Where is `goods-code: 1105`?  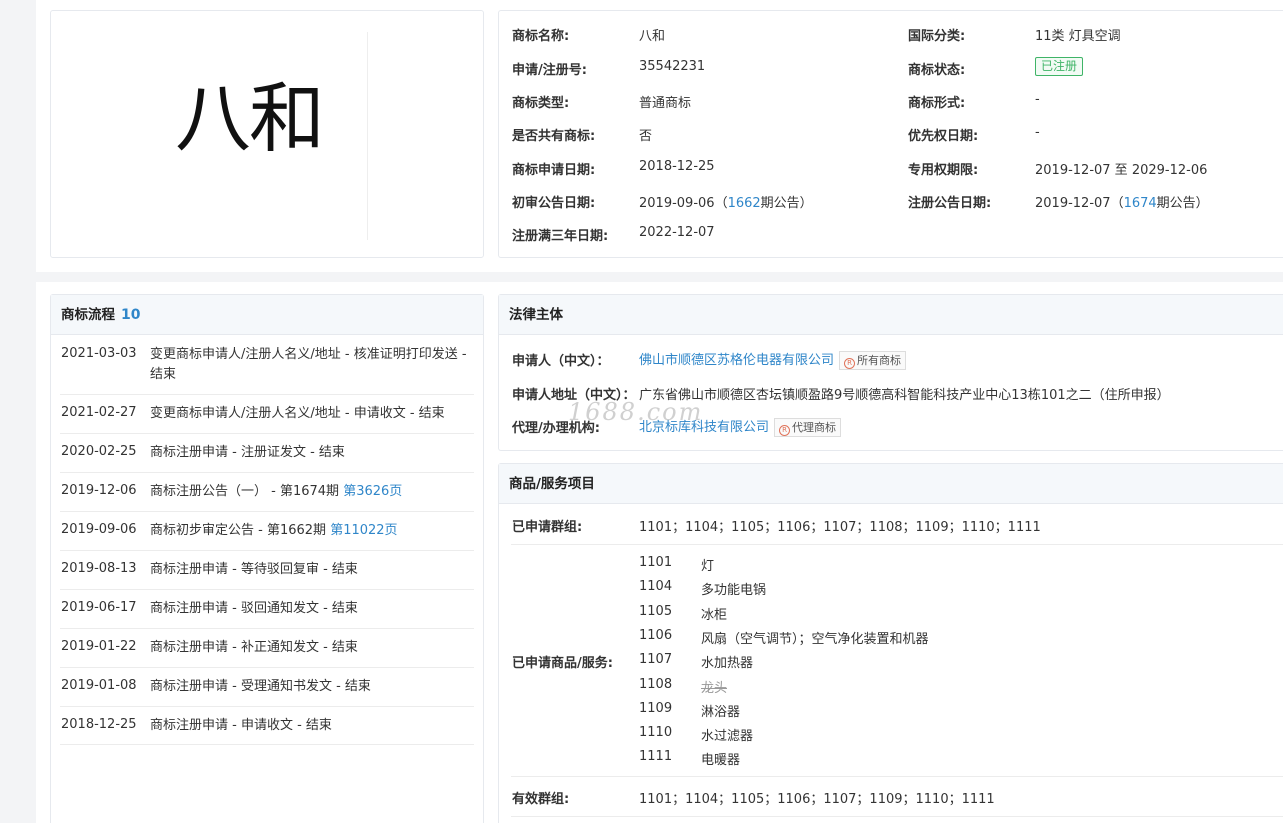
goods-code: 1105 is located at coordinates (656, 611).